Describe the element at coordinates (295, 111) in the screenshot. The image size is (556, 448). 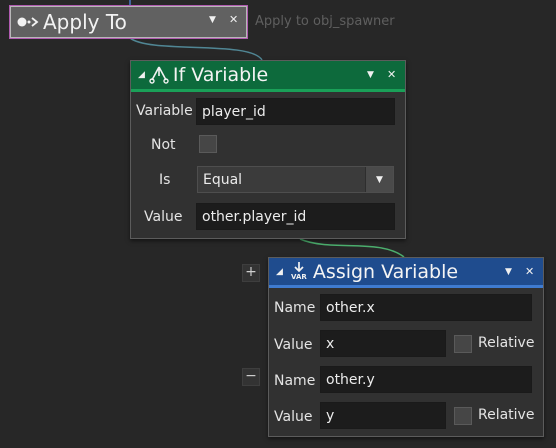
I see `variable-field: player_id` at that location.